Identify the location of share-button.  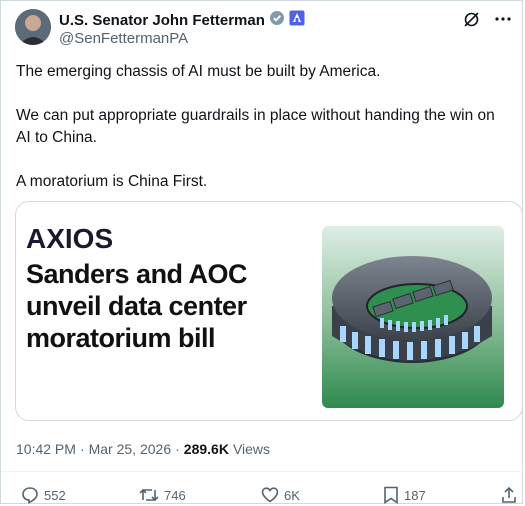
(509, 495).